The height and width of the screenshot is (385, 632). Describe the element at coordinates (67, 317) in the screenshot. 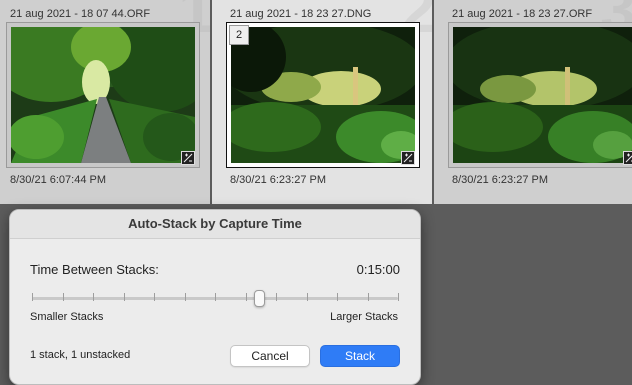

I see `smaller-stacks-label: Smaller Stacks` at that location.